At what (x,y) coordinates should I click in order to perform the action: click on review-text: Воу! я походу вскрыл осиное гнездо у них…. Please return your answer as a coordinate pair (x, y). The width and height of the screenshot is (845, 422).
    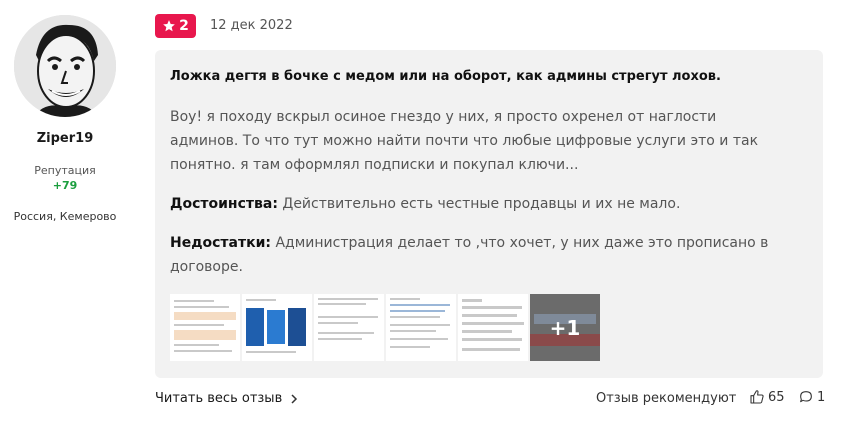
    Looking at the image, I should click on (464, 141).